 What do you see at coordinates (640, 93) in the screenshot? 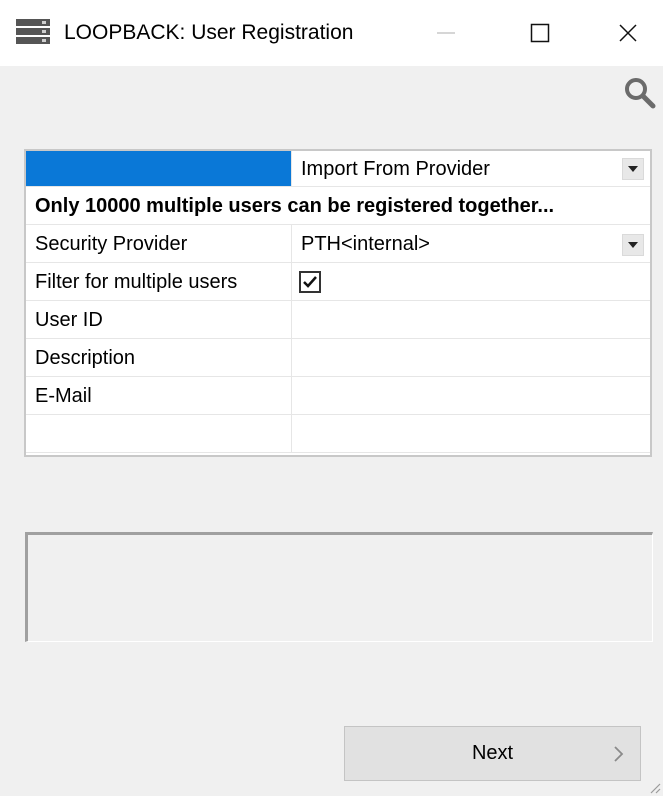
I see `search-icon` at bounding box center [640, 93].